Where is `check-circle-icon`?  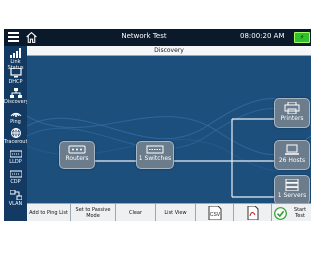 check-circle-icon is located at coordinates (280, 213).